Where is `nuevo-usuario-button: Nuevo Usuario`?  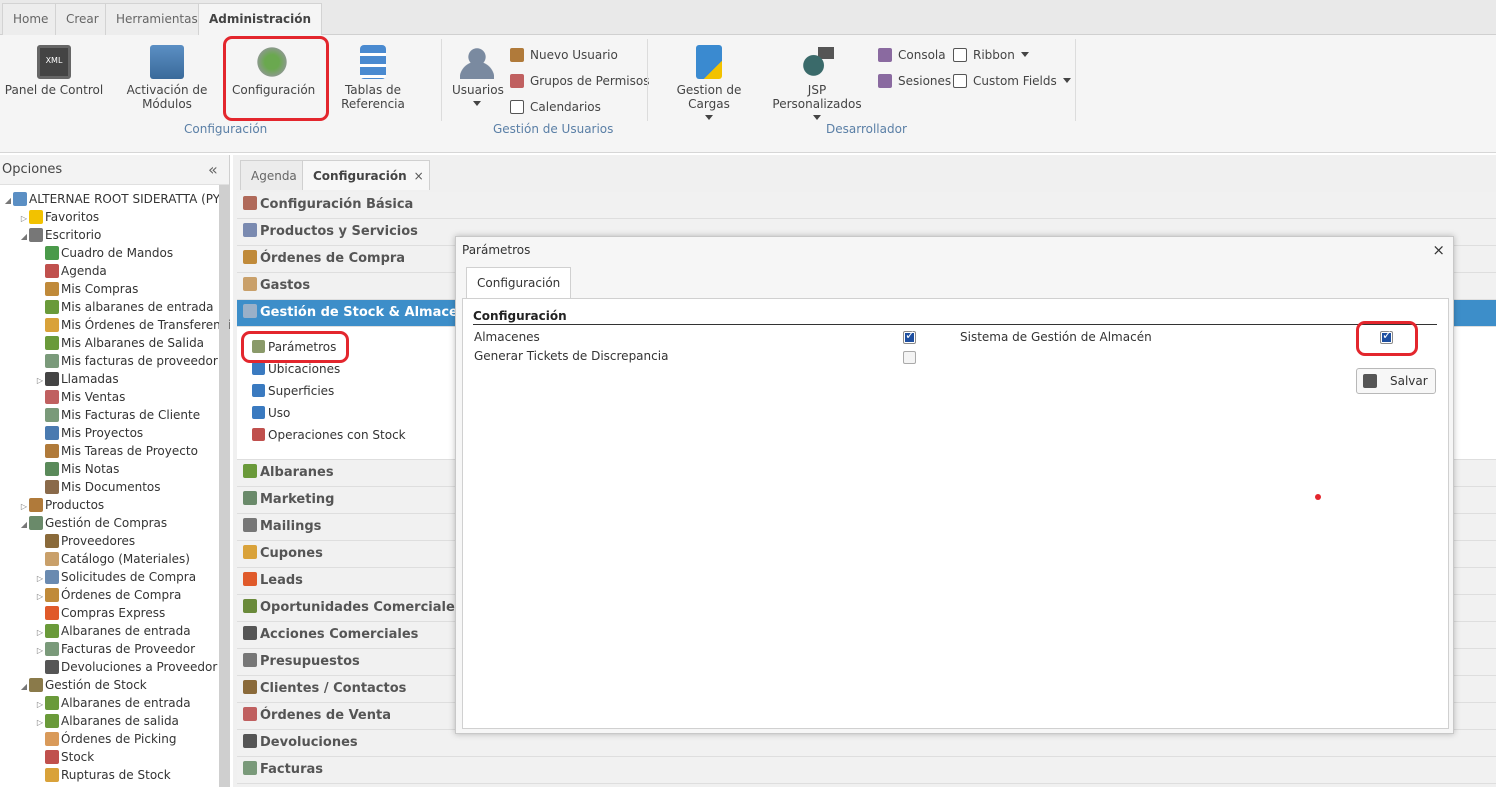 nuevo-usuario-button: Nuevo Usuario is located at coordinates (564, 55).